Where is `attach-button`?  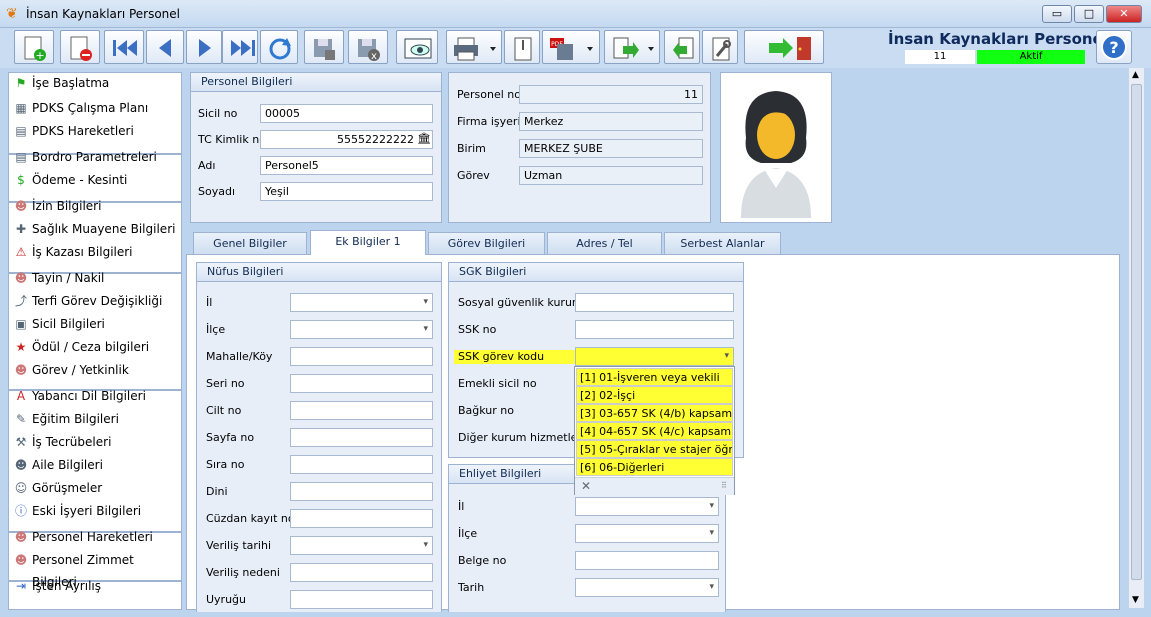
attach-button is located at coordinates (522, 47).